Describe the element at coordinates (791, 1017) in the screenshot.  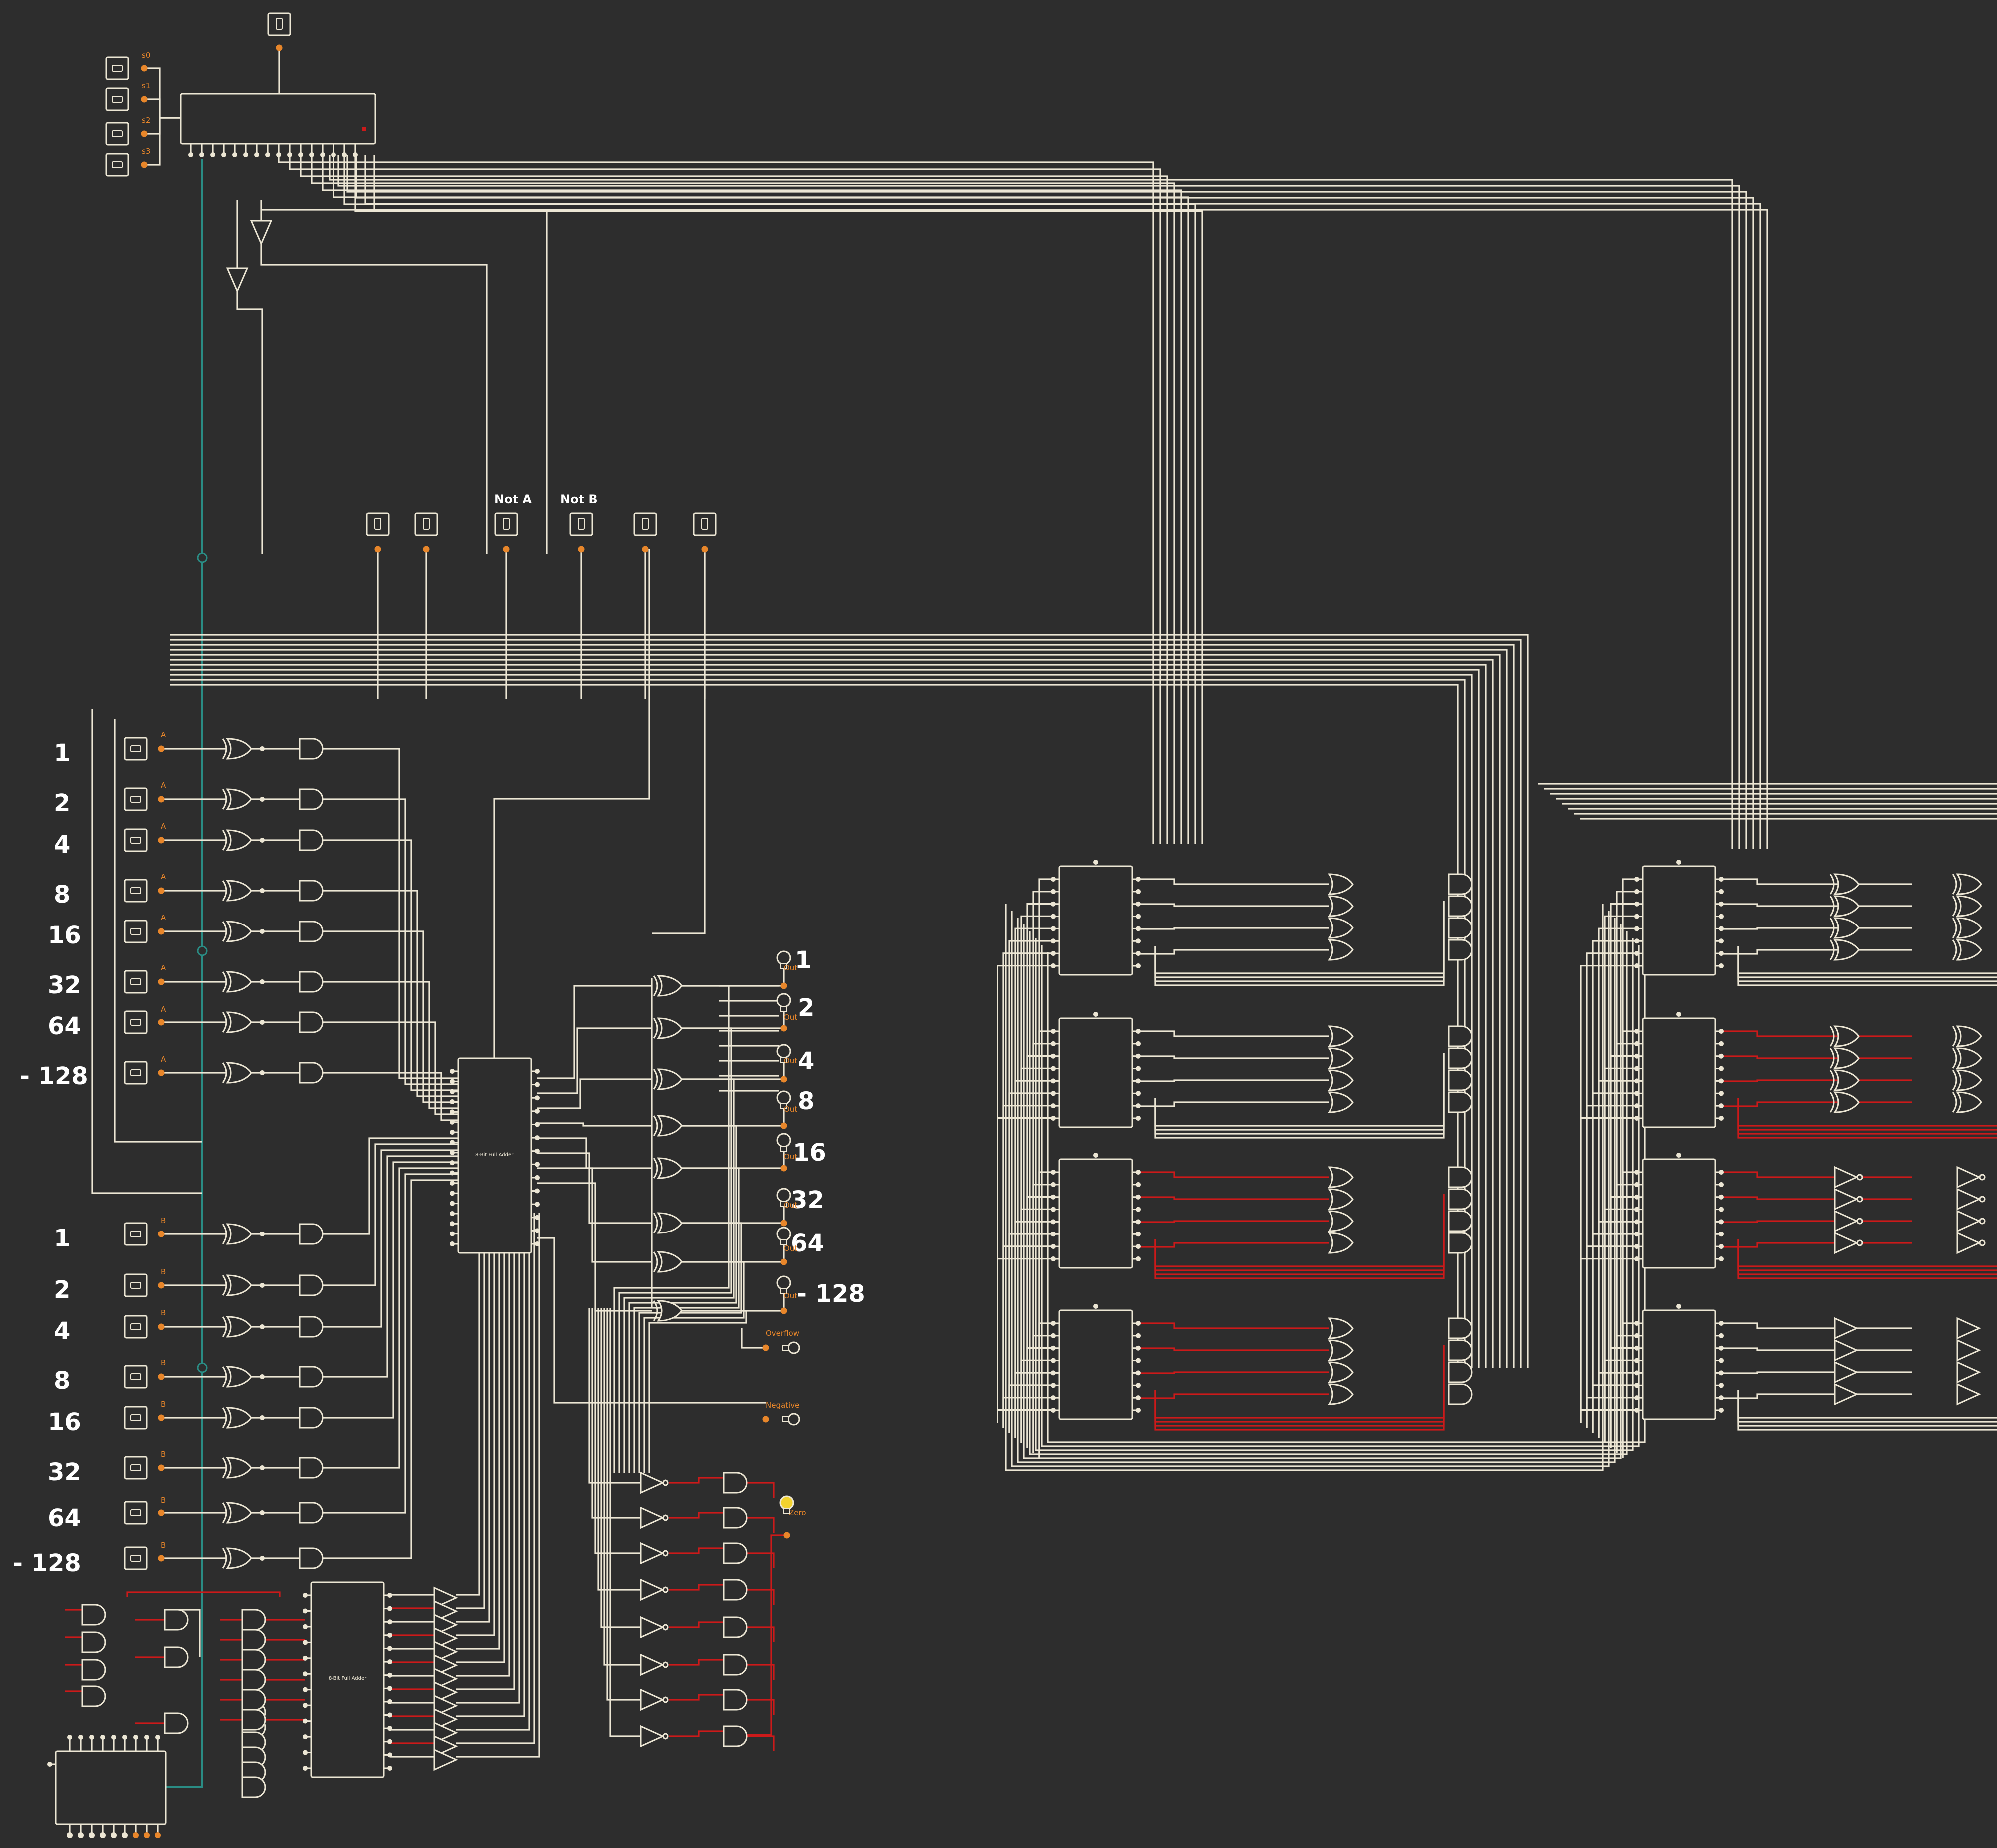
I see `out-pin-label-2: Out` at that location.